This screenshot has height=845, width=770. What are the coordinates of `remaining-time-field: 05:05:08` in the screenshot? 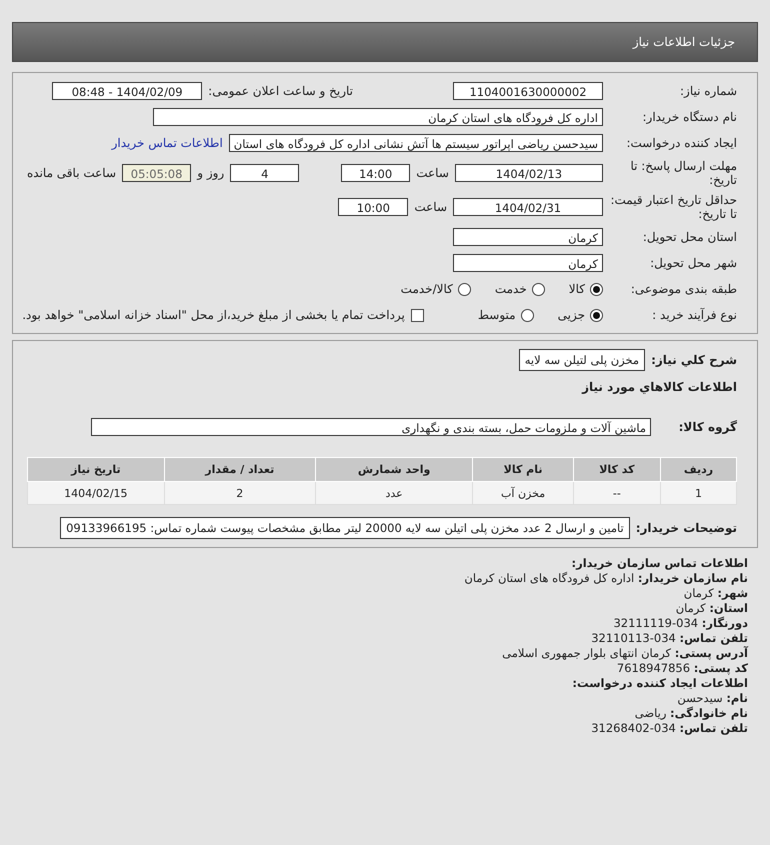 It's located at (157, 173).